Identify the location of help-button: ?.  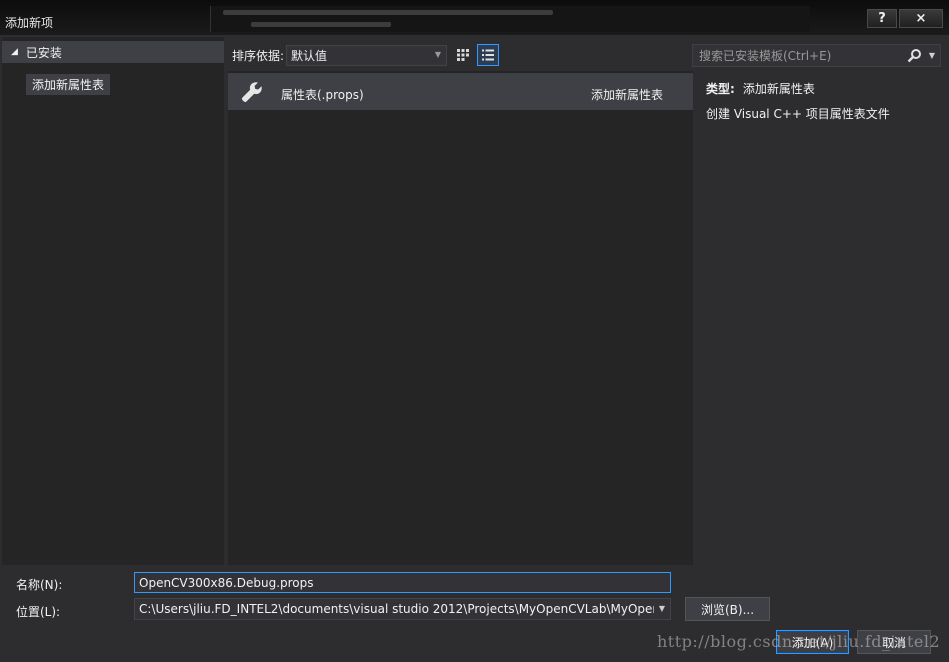
(882, 18).